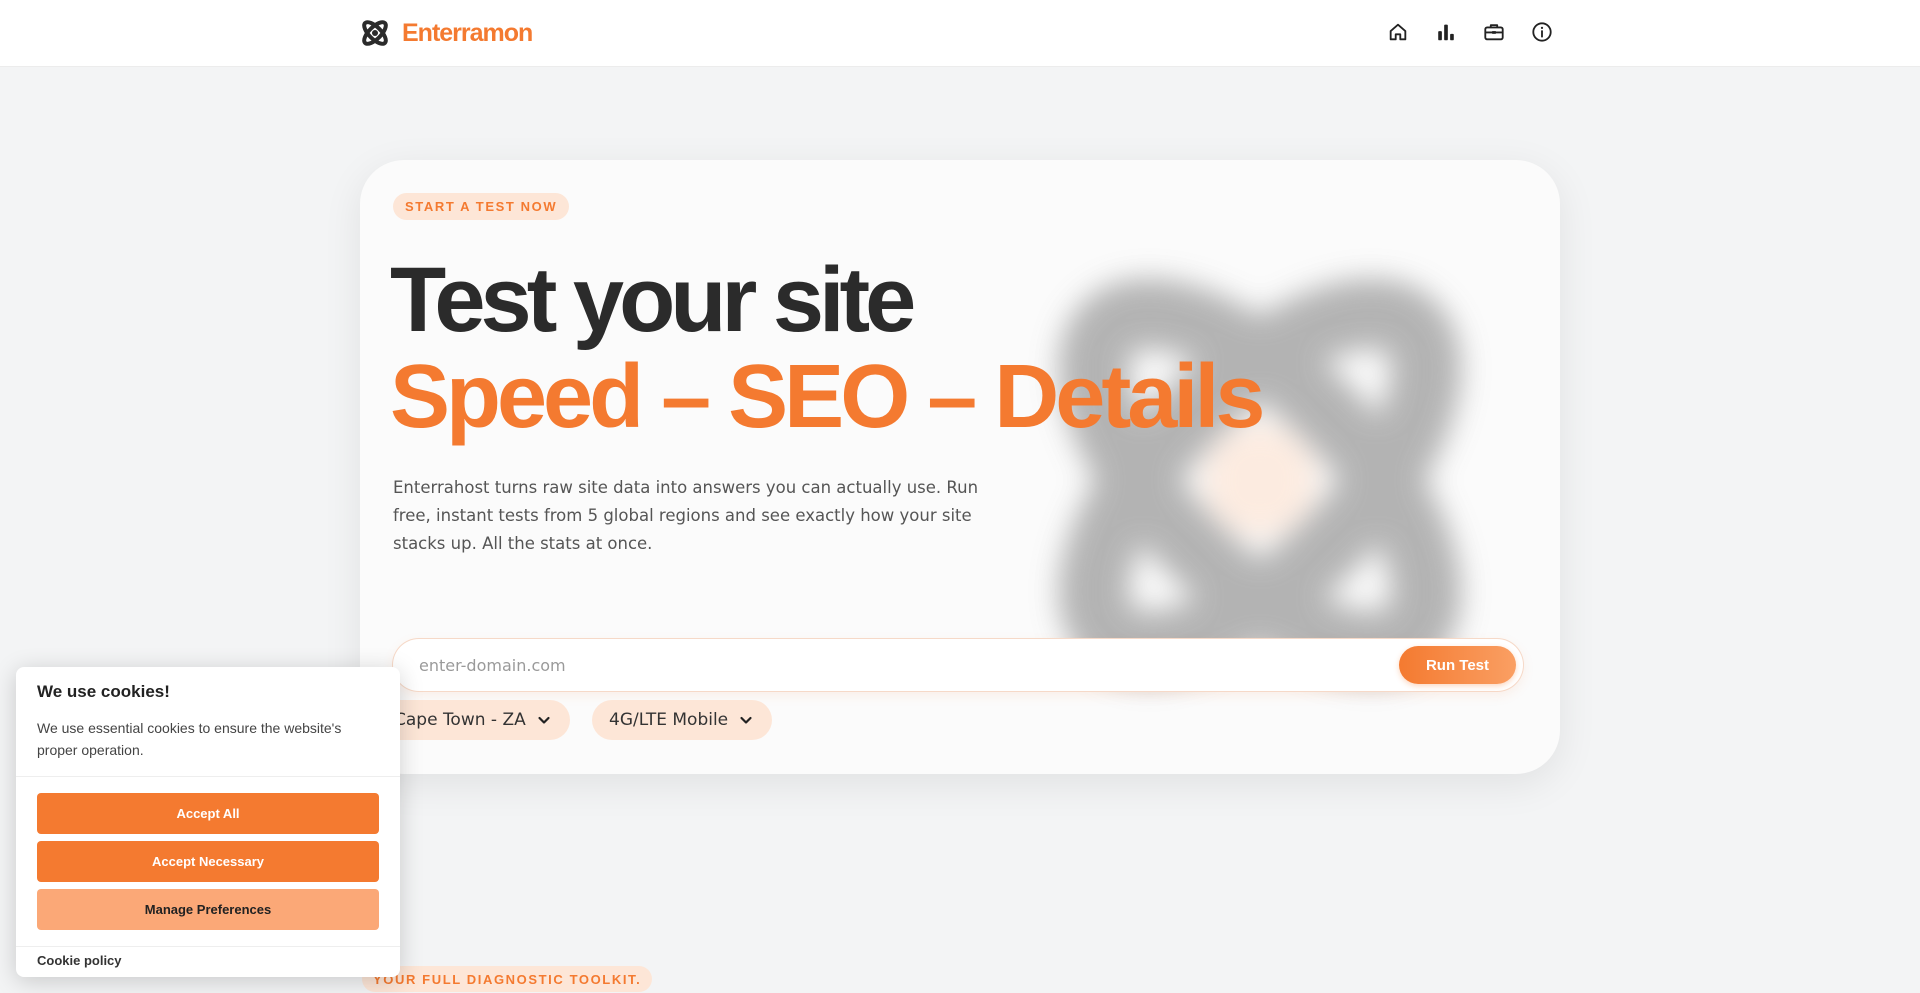 The image size is (1920, 993). Describe the element at coordinates (375, 33) in the screenshot. I see `brand-logo-icon` at that location.